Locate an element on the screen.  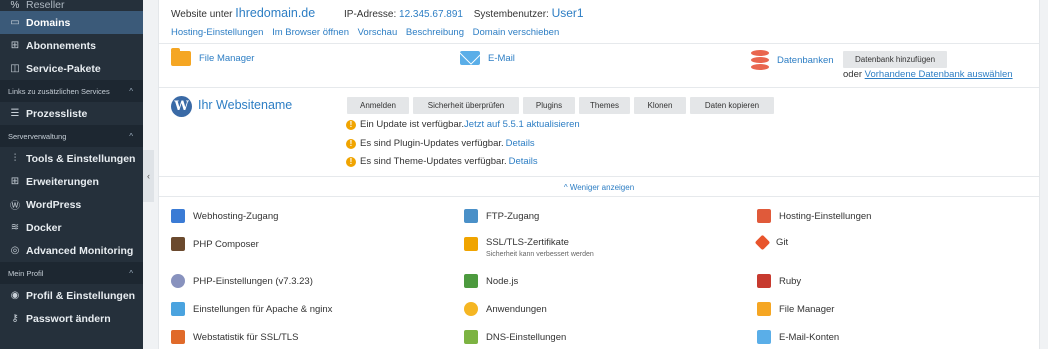
tool-nodejs: Node.js is located at coordinates (491, 281).